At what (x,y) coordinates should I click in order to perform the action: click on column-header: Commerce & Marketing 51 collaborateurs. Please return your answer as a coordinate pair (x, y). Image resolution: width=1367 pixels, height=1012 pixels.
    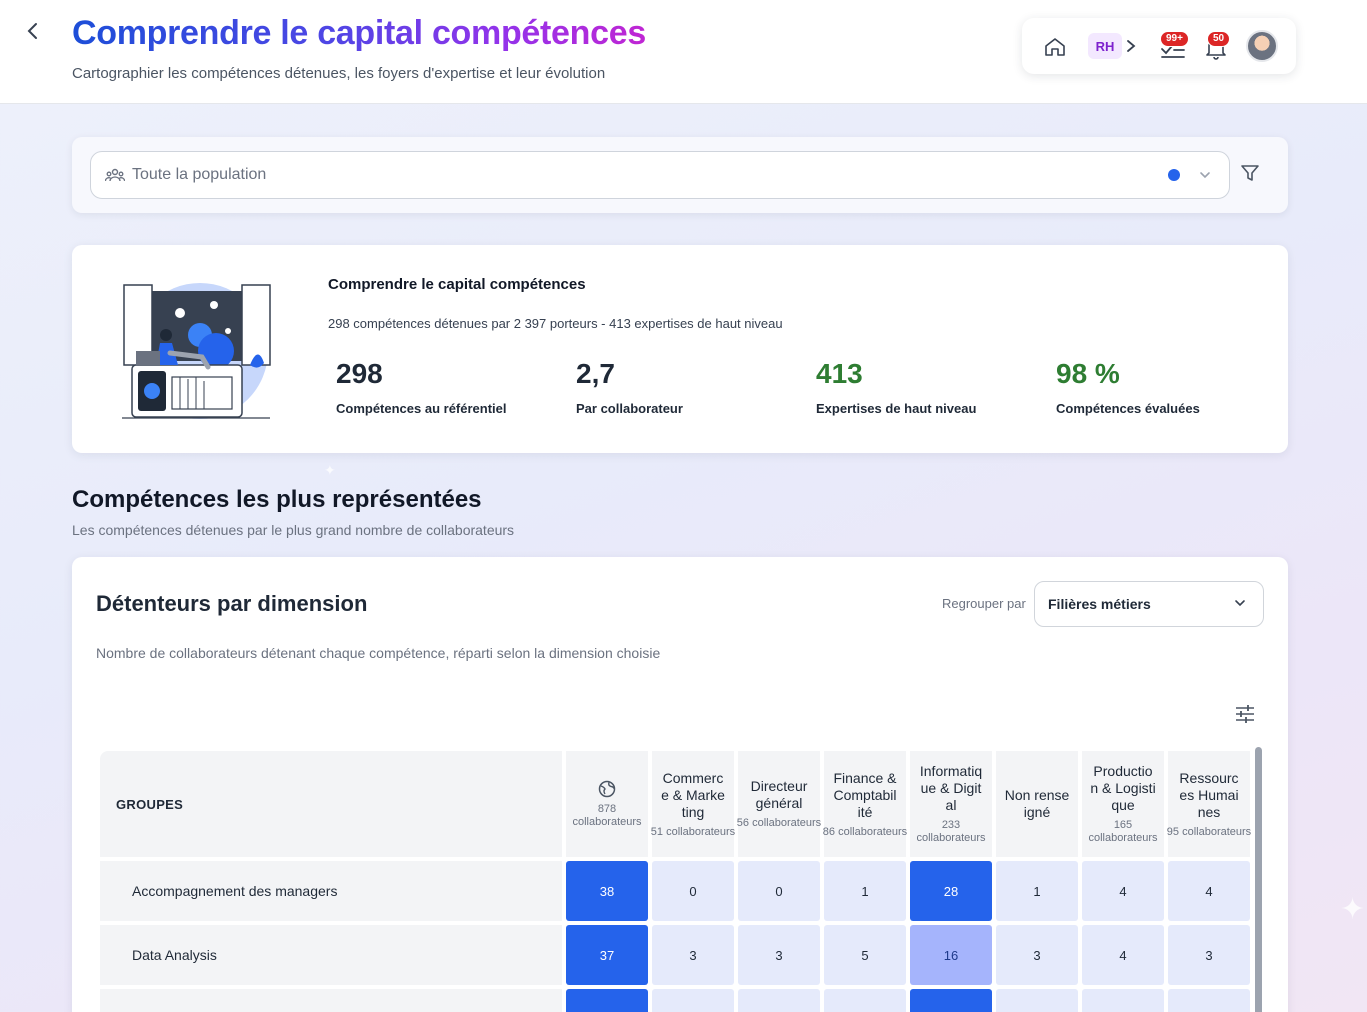
    Looking at the image, I should click on (693, 804).